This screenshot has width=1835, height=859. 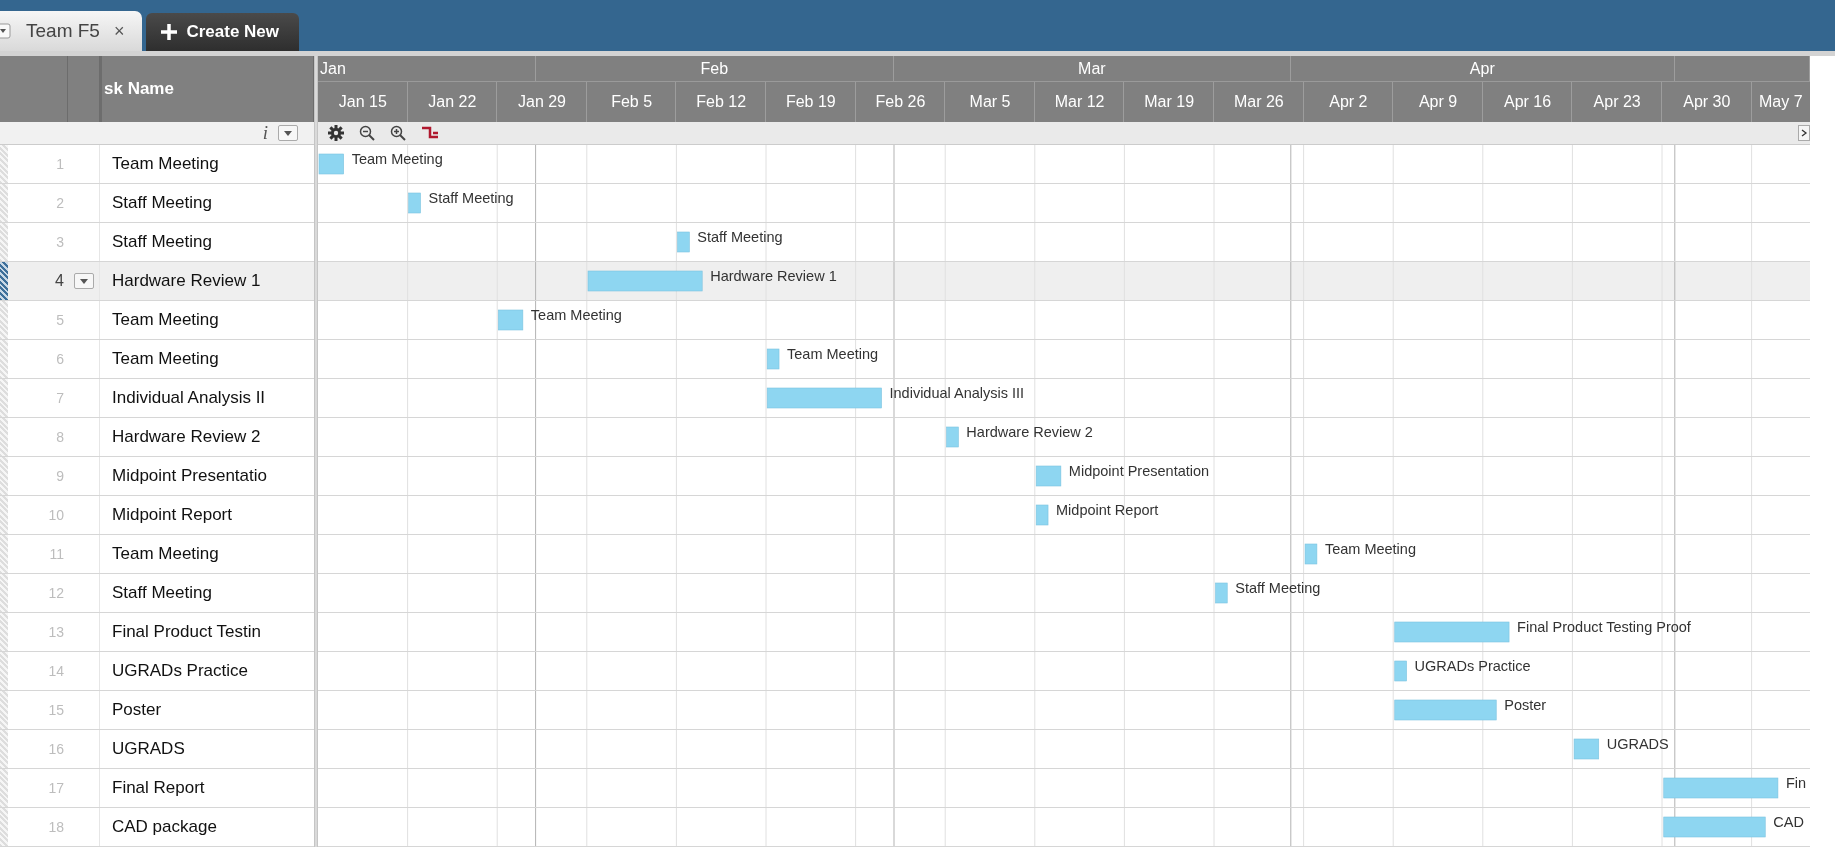 What do you see at coordinates (119, 31) in the screenshot?
I see `close-button: ×` at bounding box center [119, 31].